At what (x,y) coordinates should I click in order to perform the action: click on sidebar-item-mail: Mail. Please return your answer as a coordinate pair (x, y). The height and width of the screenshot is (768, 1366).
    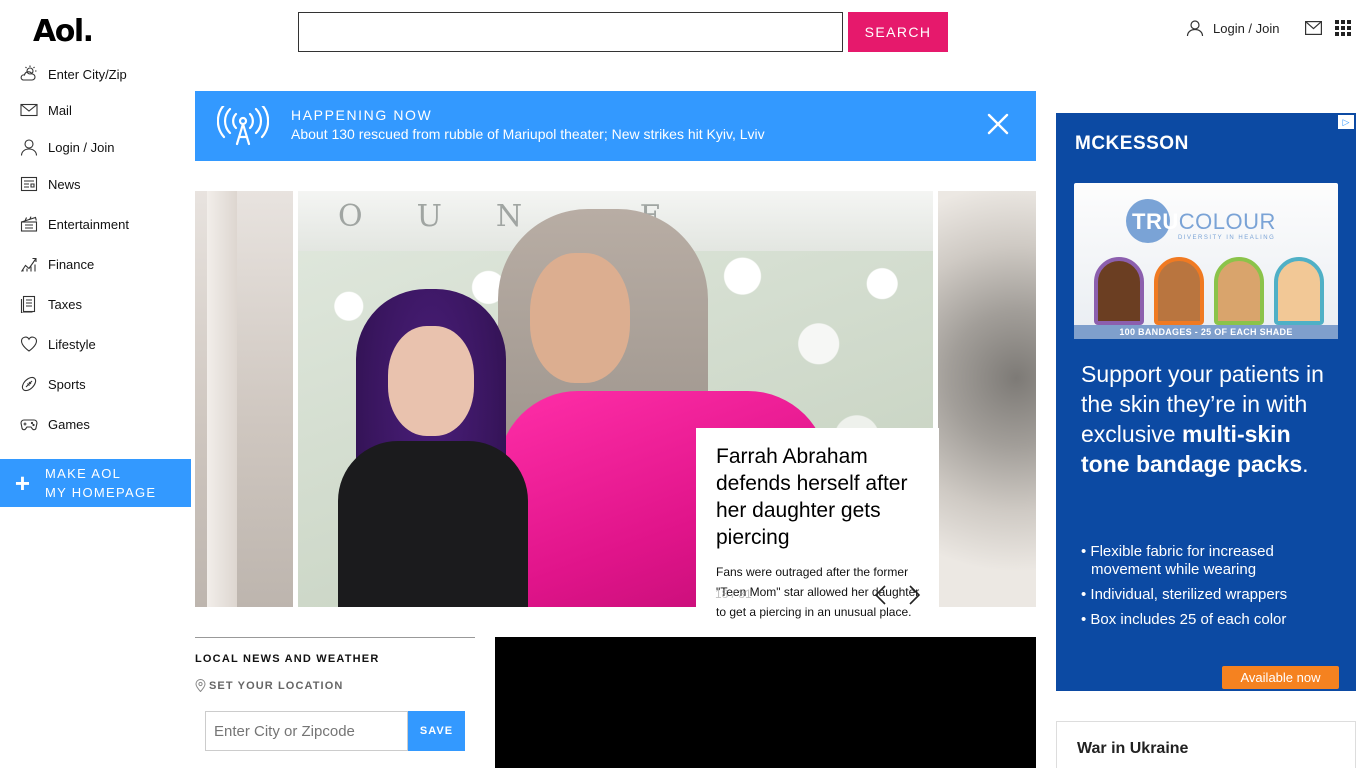
    Looking at the image, I should click on (46, 110).